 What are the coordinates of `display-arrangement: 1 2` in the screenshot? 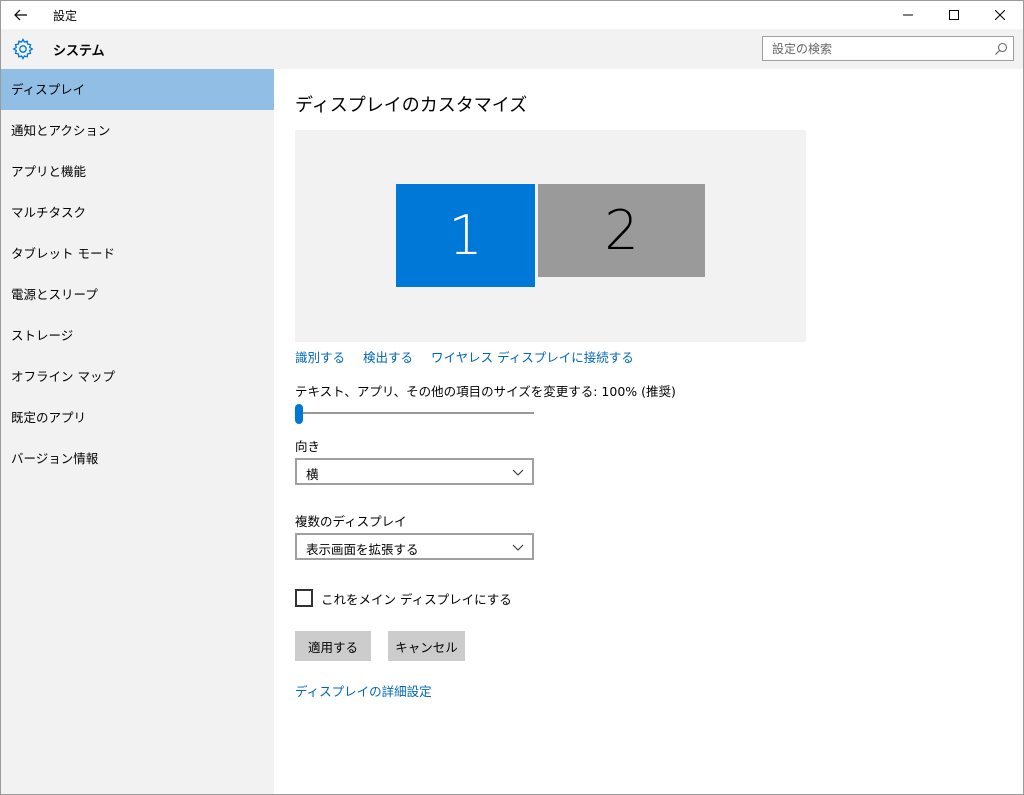 It's located at (550, 236).